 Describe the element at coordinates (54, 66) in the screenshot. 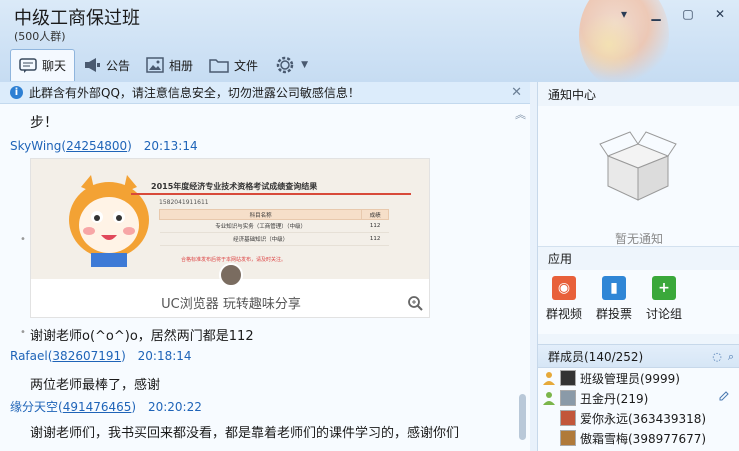

I see `tab-chat-label: 聊天` at that location.